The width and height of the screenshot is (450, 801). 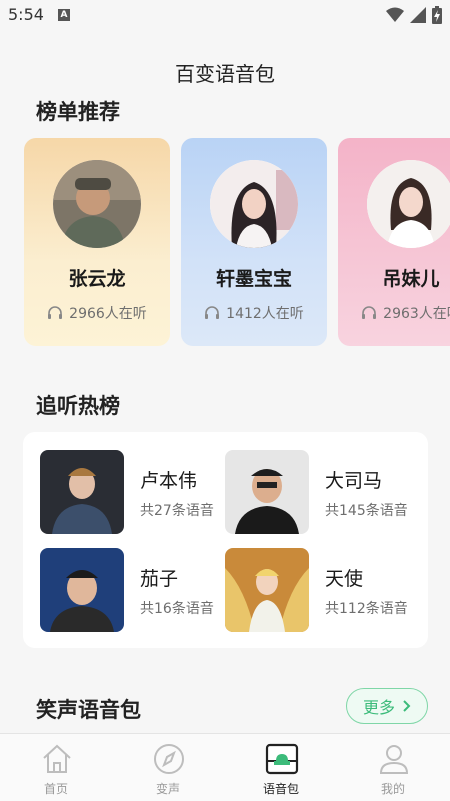 I want to click on tab-label: 我的, so click(x=392, y=789).